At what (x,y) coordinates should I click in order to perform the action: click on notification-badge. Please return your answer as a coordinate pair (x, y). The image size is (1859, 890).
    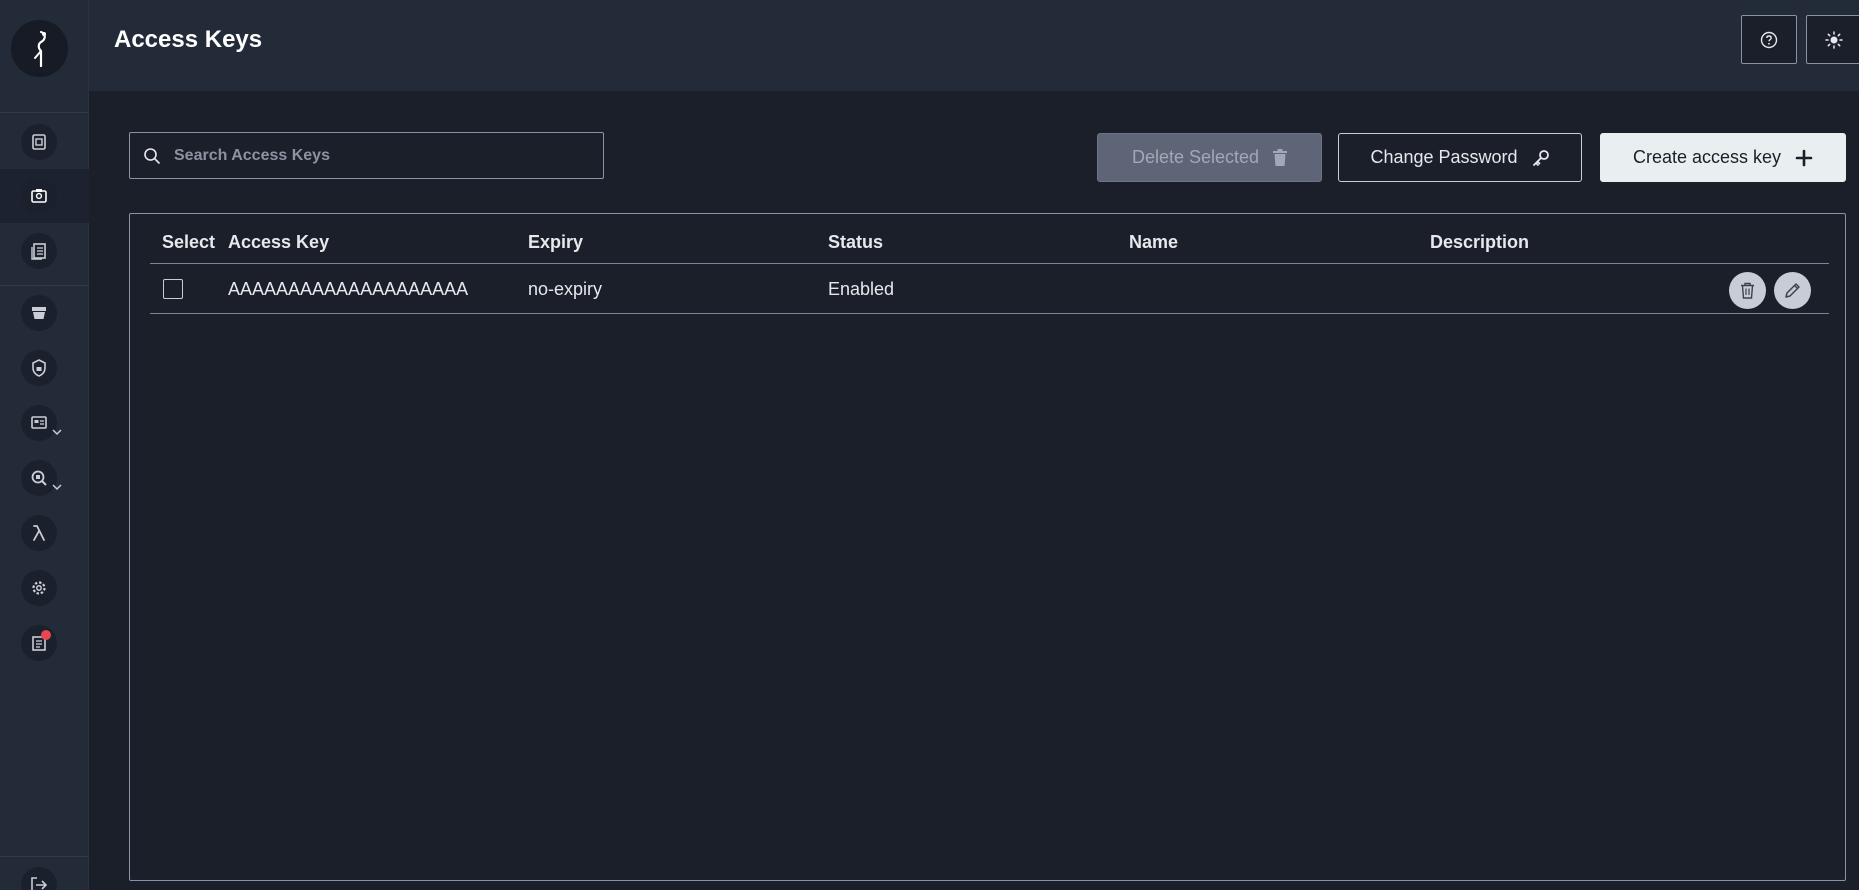
    Looking at the image, I should click on (46, 635).